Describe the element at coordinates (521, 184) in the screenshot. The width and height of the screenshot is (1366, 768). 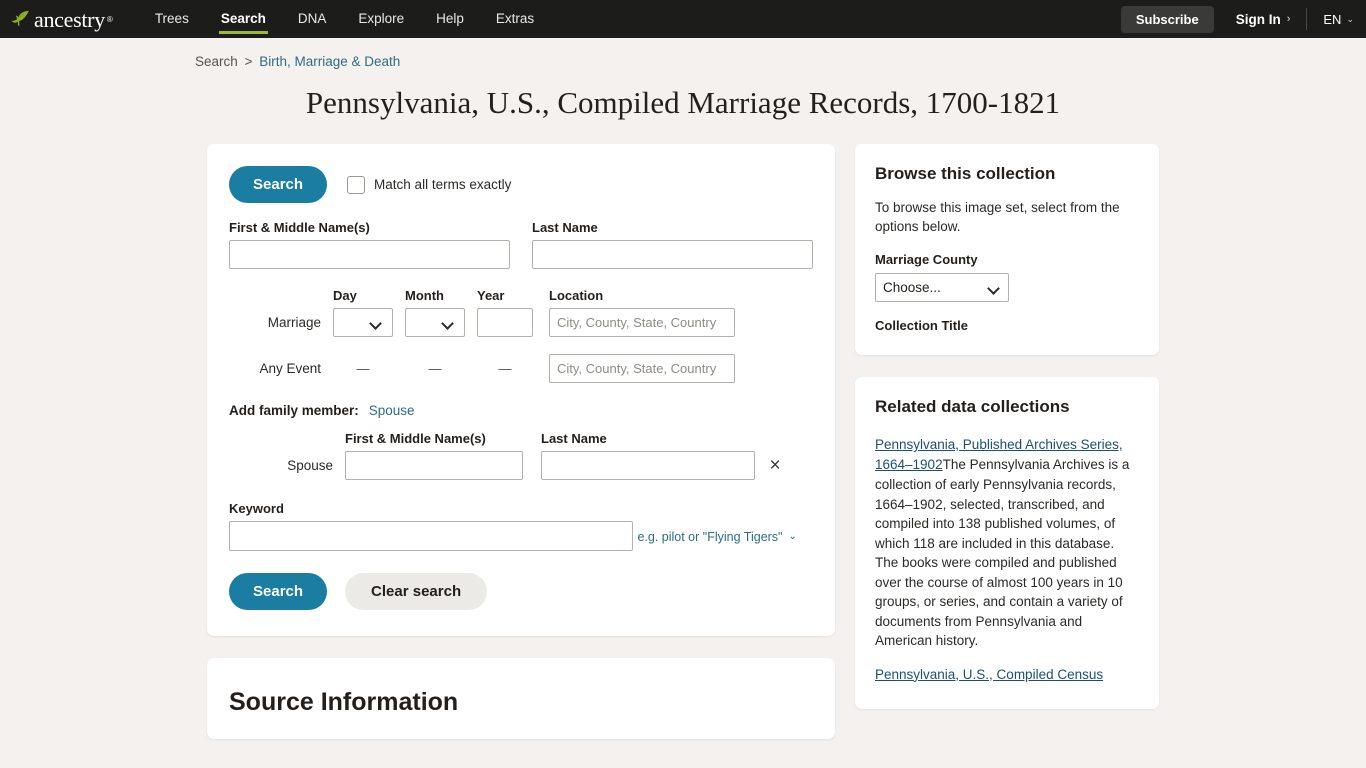
I see `search-form-top-row: Search Match all terms exactly` at that location.